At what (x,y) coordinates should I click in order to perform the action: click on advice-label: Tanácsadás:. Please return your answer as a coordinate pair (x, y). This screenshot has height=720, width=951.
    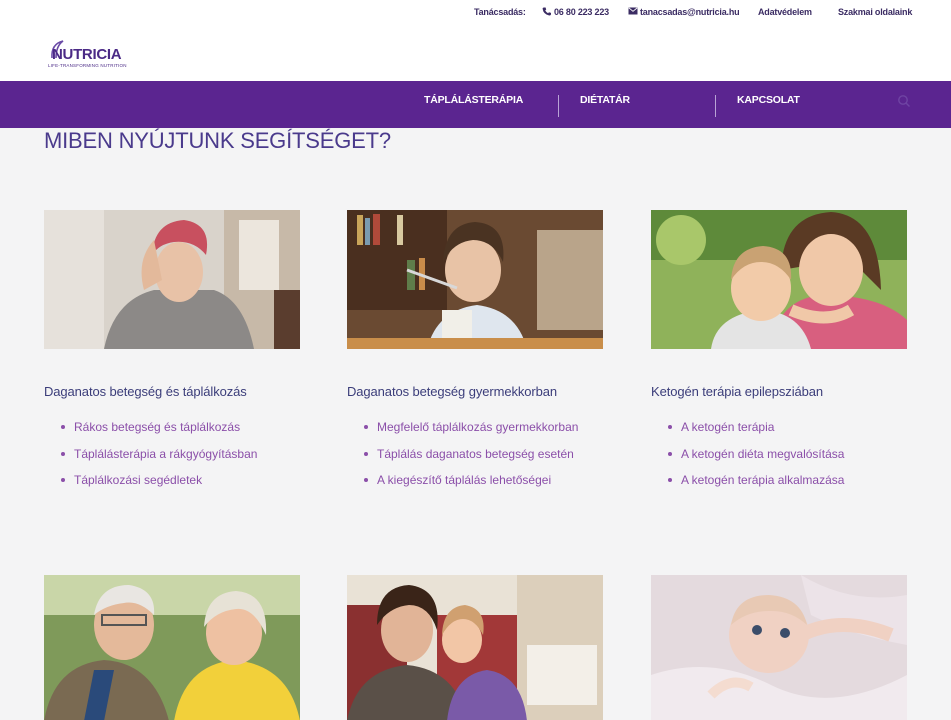
    Looking at the image, I should click on (500, 11).